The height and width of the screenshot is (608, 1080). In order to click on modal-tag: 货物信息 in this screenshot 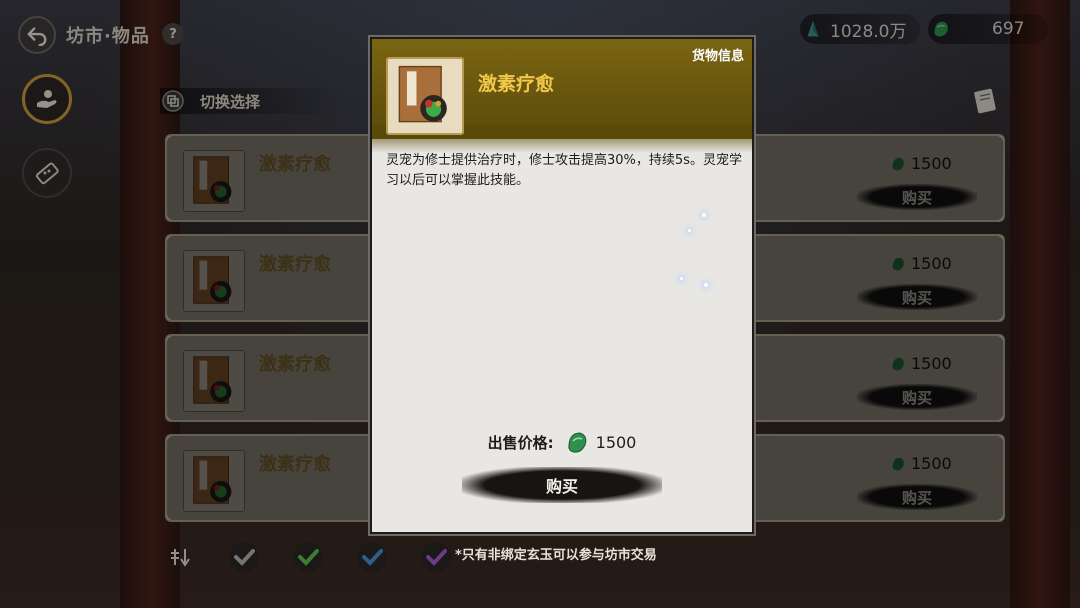, I will do `click(717, 56)`.